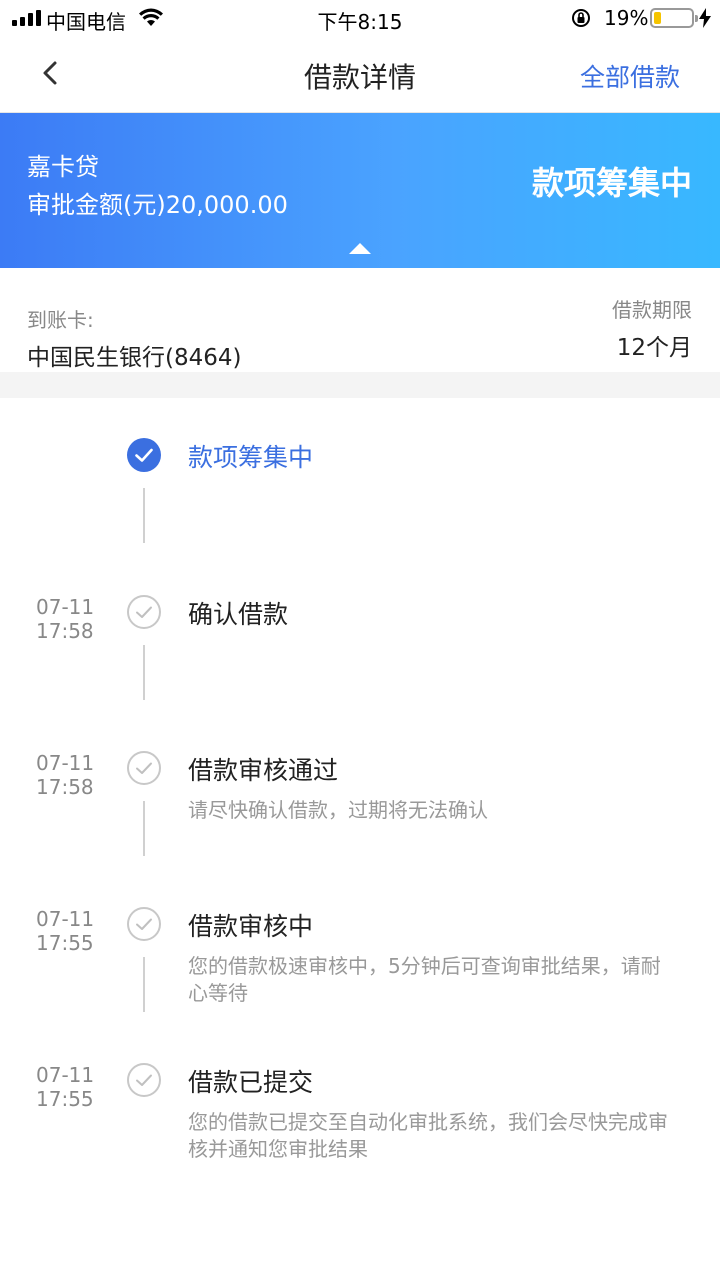  I want to click on battery-icon, so click(674, 18).